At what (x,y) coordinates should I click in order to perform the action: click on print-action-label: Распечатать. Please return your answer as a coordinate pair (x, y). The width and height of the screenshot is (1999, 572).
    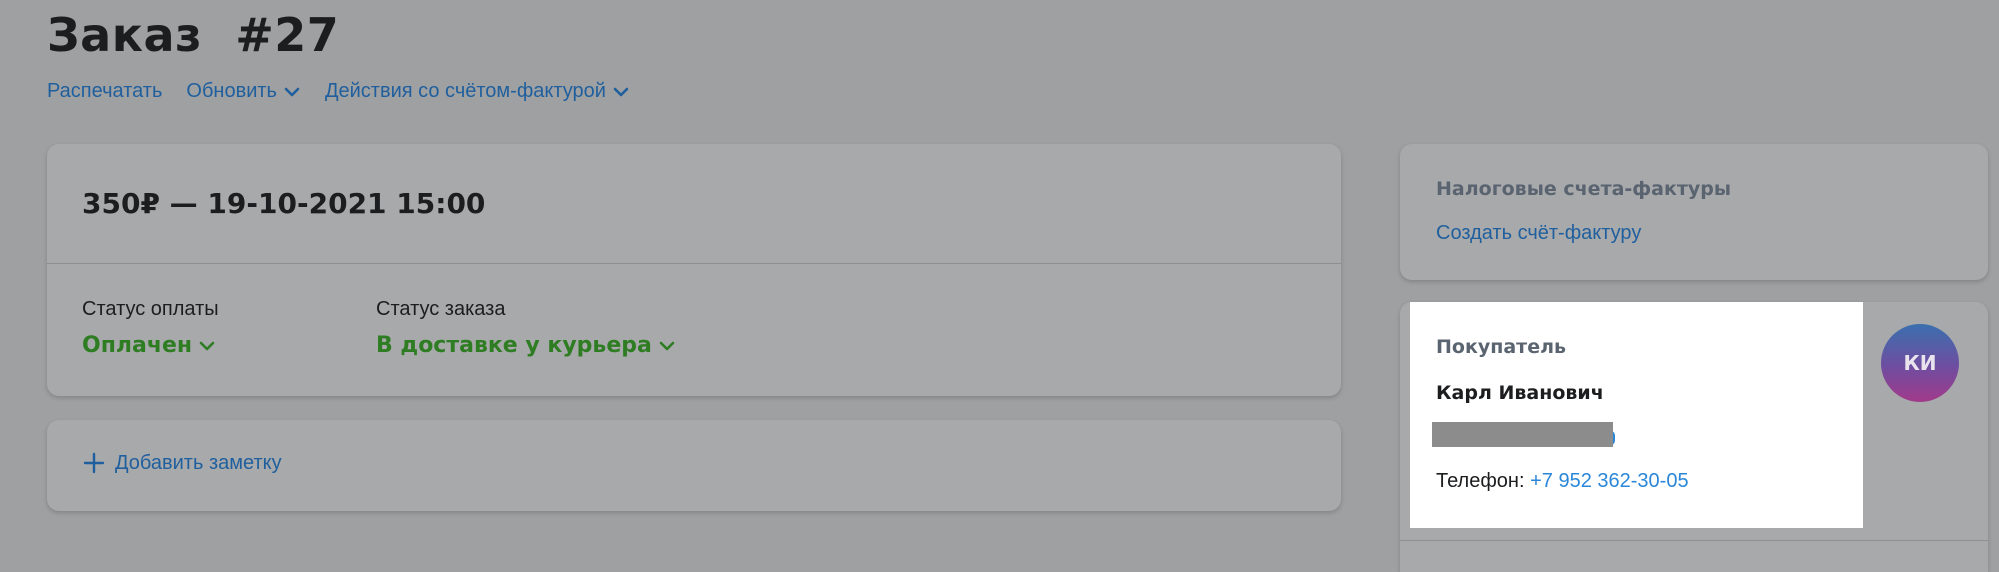
    Looking at the image, I should click on (105, 91).